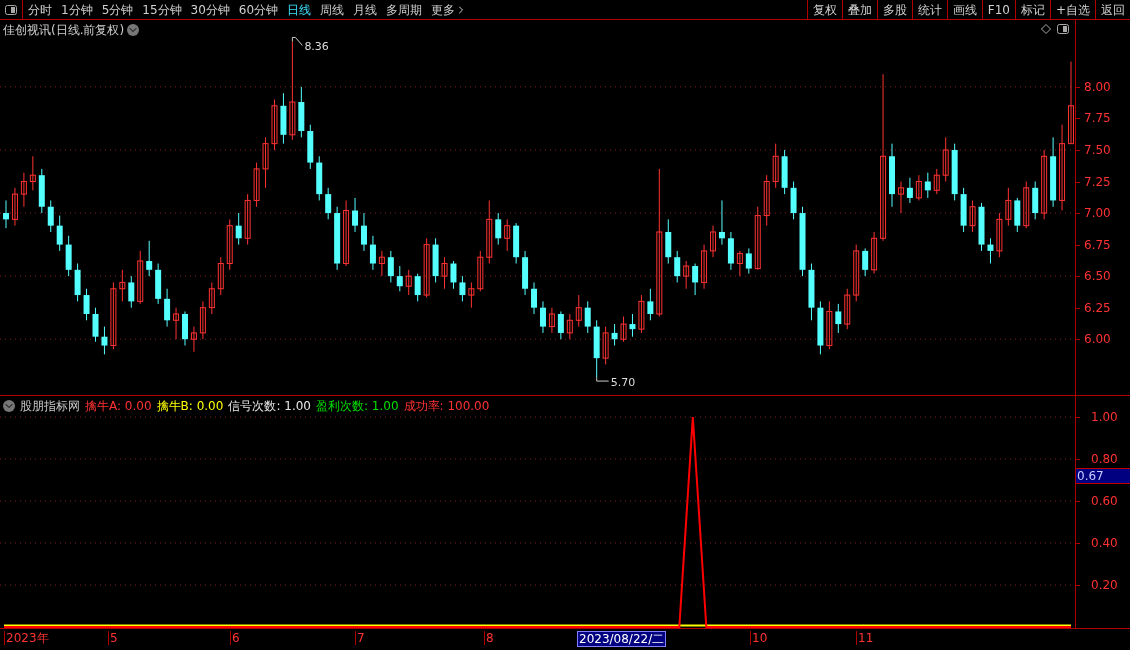 The height and width of the screenshot is (650, 1130). Describe the element at coordinates (117, 9) in the screenshot. I see `period-tab: 5分钟` at that location.